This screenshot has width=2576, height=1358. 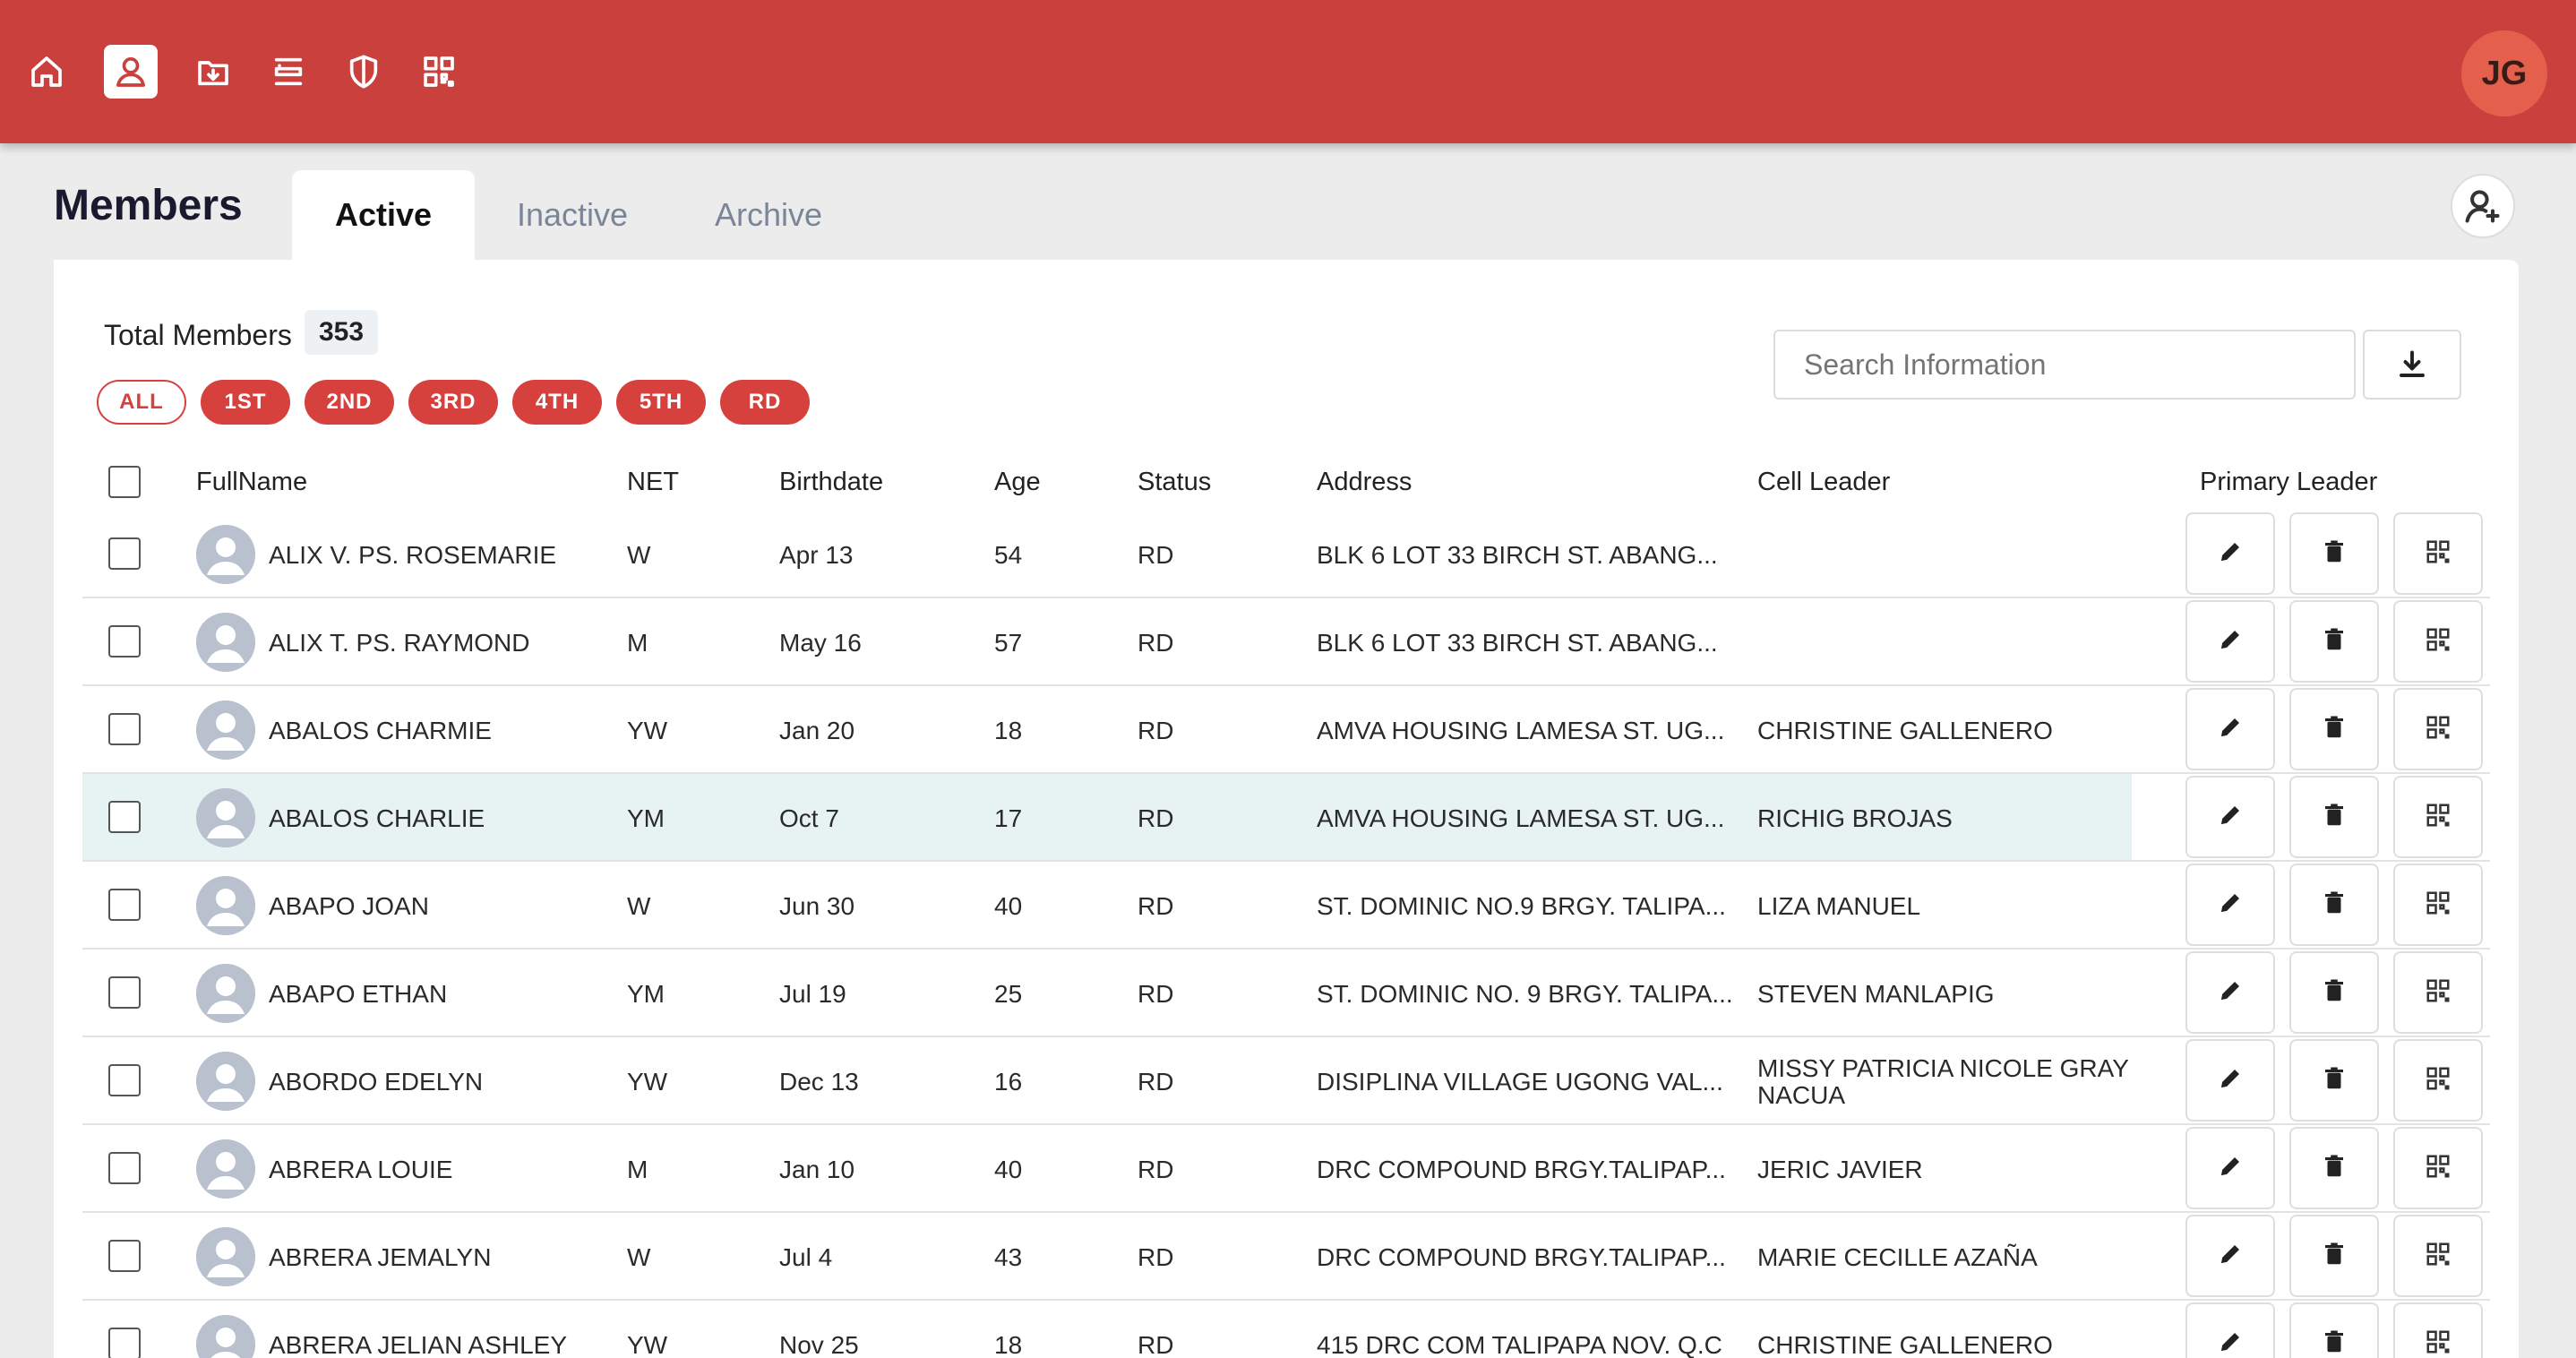 What do you see at coordinates (453, 402) in the screenshot?
I see `filter-chip-3rd: 3RD` at bounding box center [453, 402].